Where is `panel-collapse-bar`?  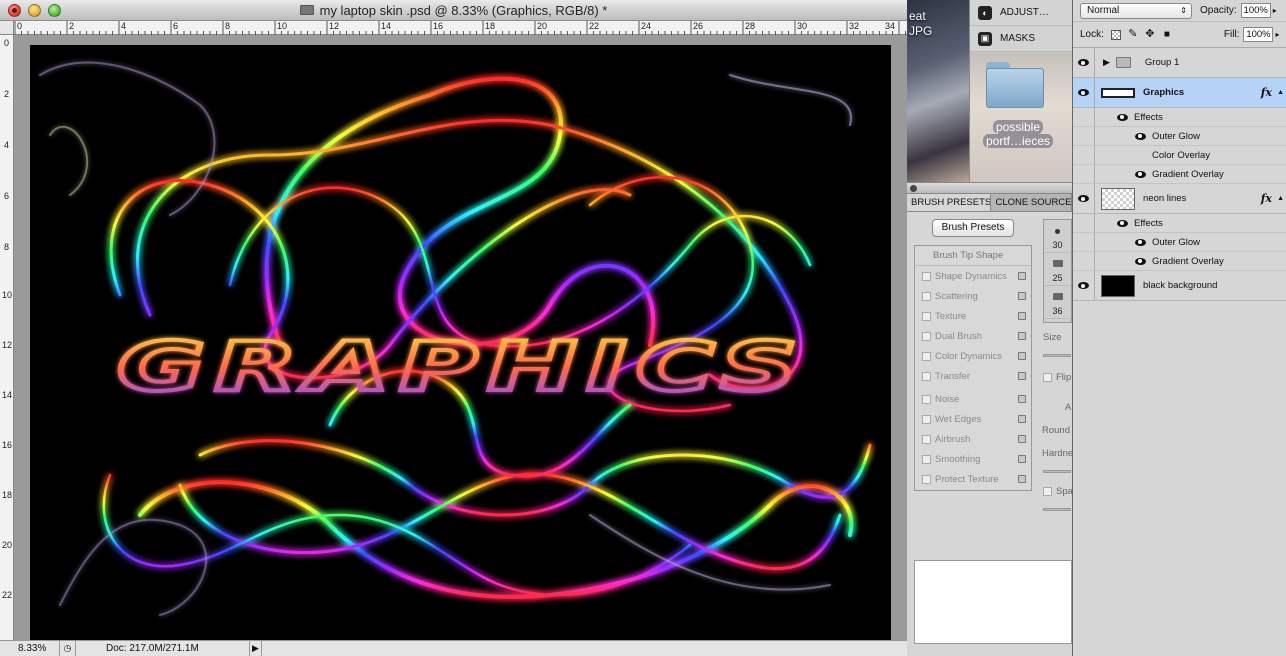
panel-collapse-bar is located at coordinates (989, 188).